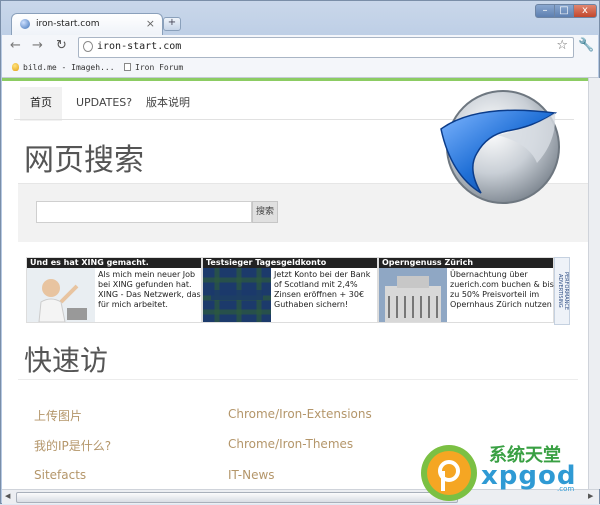 The image size is (600, 505). Describe the element at coordinates (566, 489) in the screenshot. I see `watermark-domain: .com` at that location.